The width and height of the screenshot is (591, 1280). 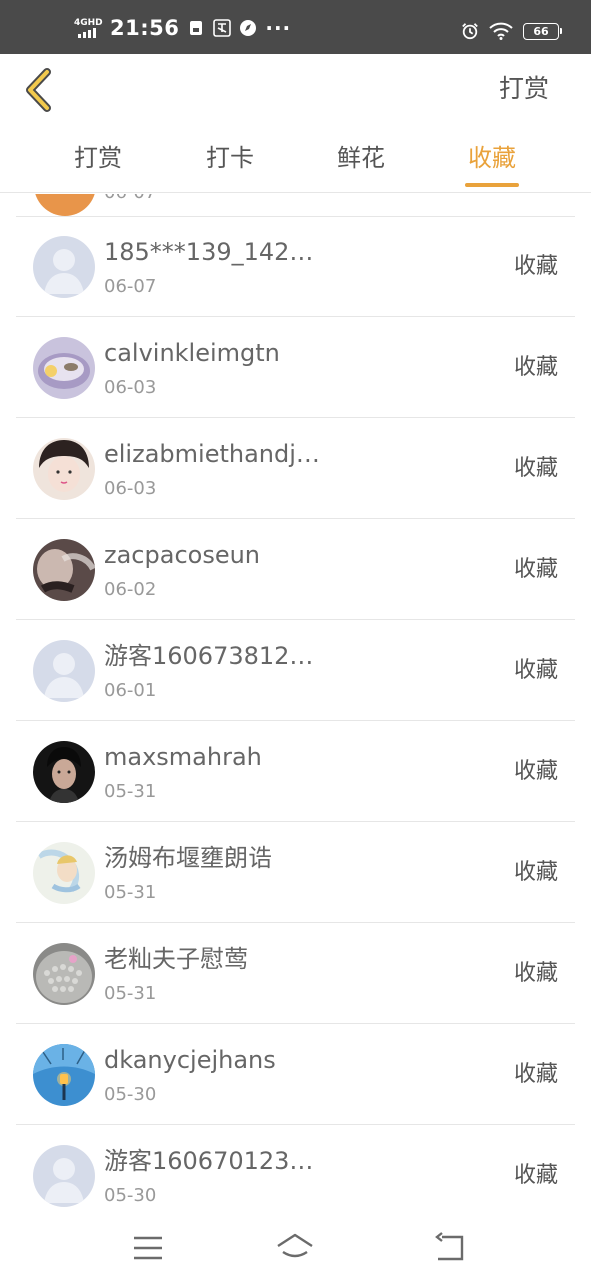 I want to click on home-icon, so click(x=295, y=1245).